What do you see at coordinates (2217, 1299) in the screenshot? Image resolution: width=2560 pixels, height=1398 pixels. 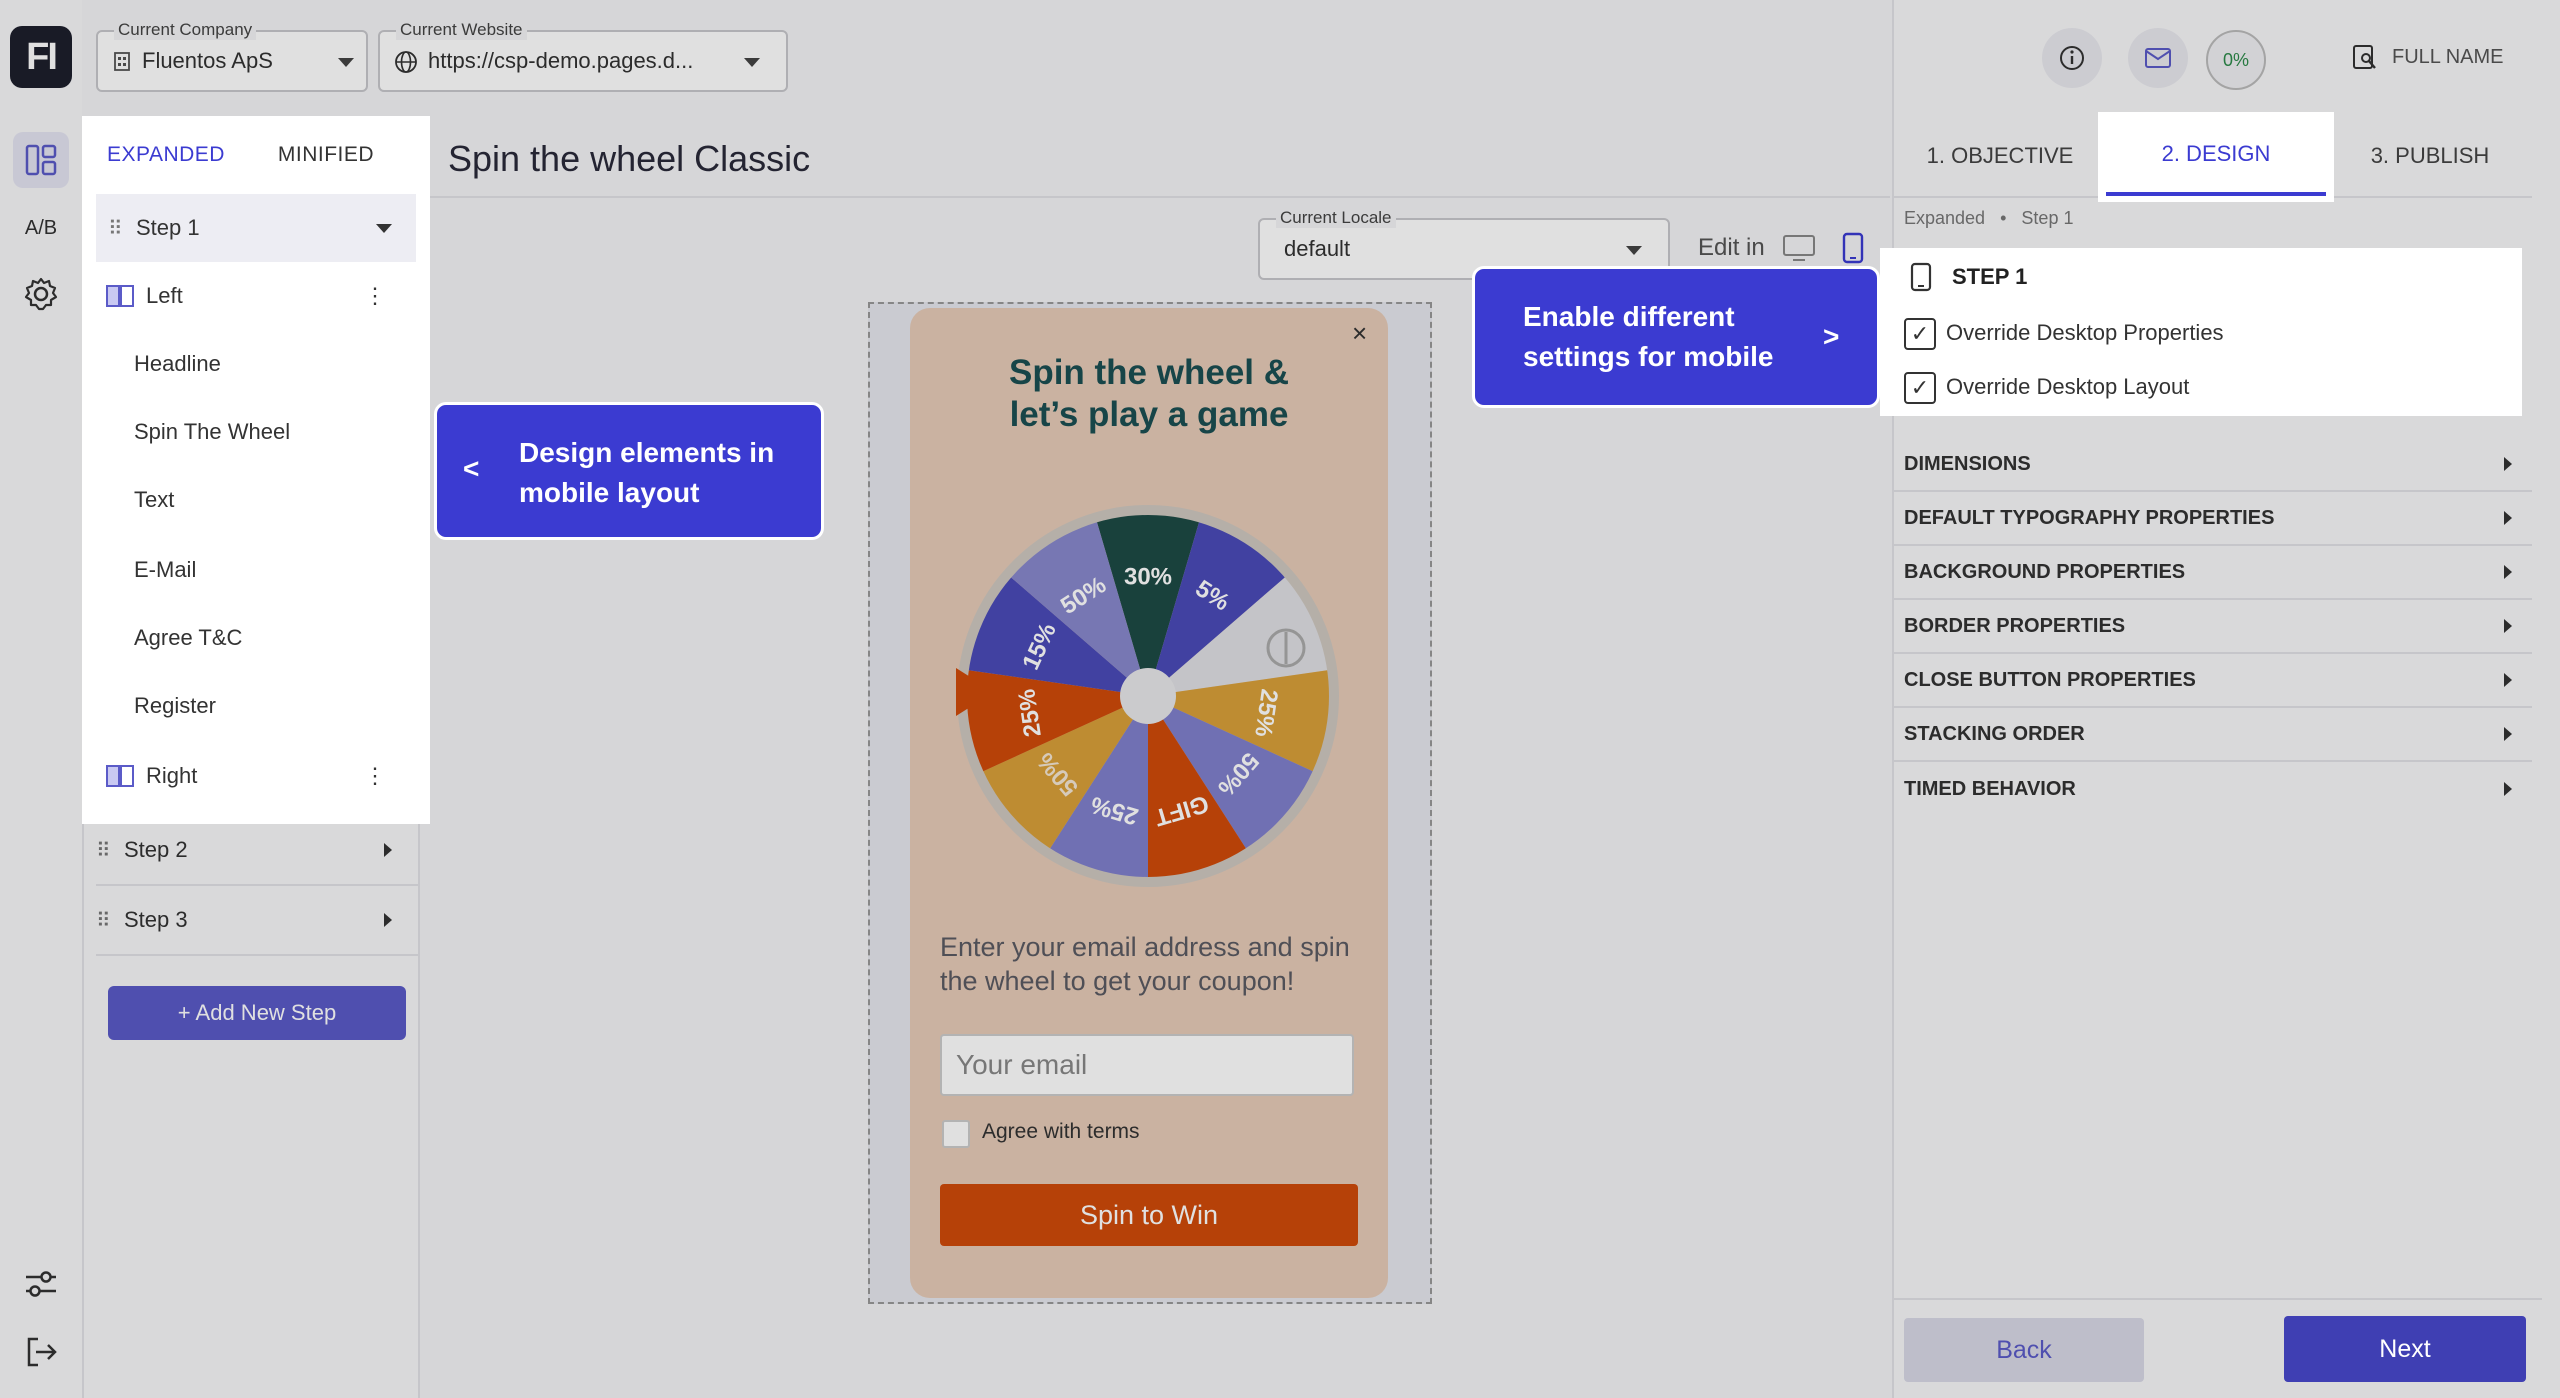 I see `footer-divider` at bounding box center [2217, 1299].